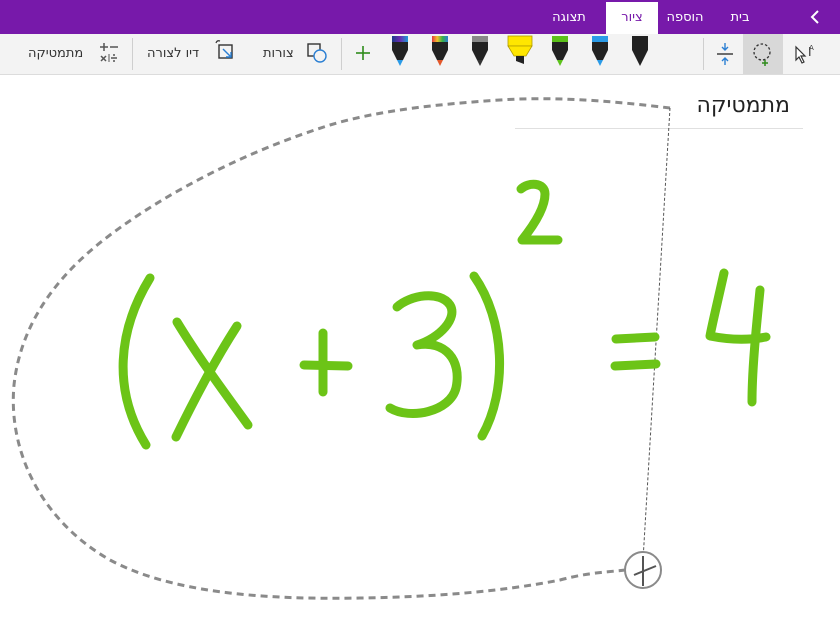  I want to click on add-space-icon, so click(725, 54).